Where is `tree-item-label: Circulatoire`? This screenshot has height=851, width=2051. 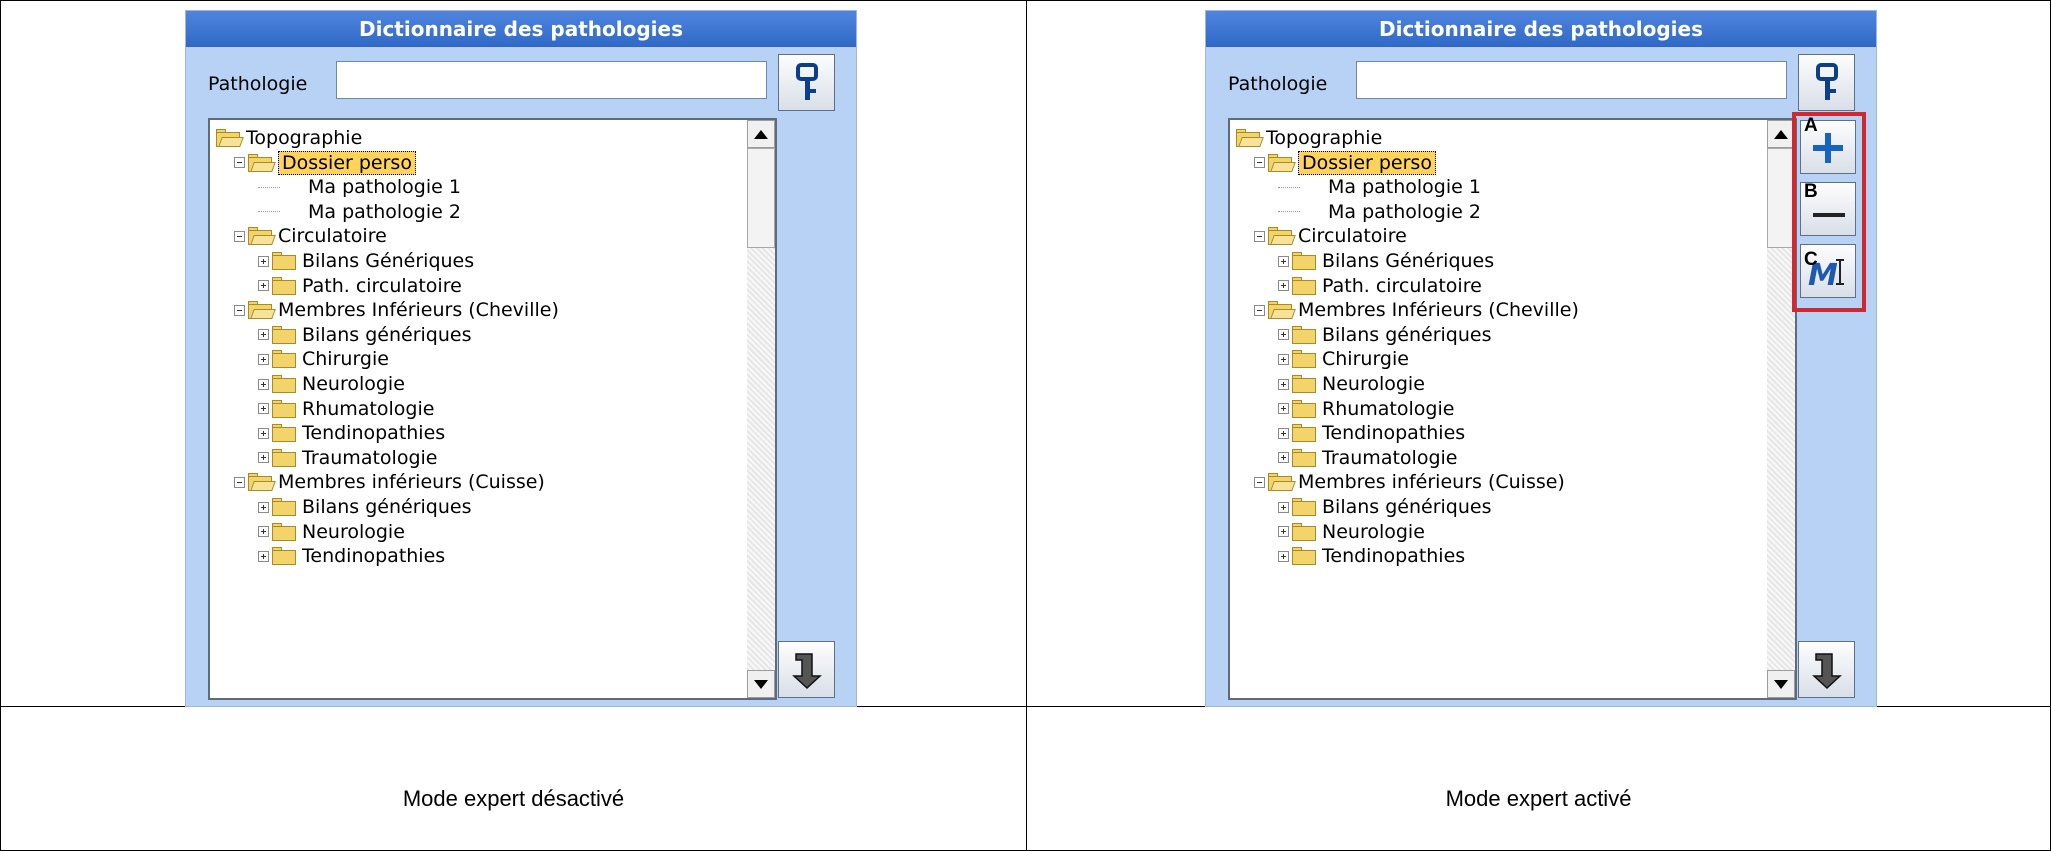
tree-item-label: Circulatoire is located at coordinates (1352, 236).